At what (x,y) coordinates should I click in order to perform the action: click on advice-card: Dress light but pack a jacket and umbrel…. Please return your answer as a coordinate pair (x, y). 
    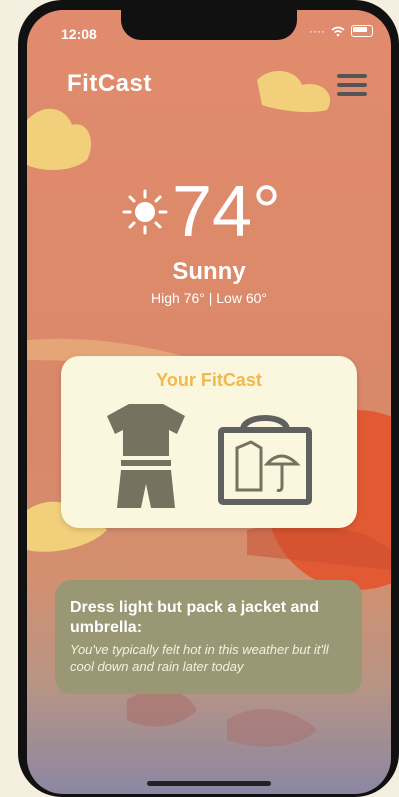
    Looking at the image, I should click on (208, 637).